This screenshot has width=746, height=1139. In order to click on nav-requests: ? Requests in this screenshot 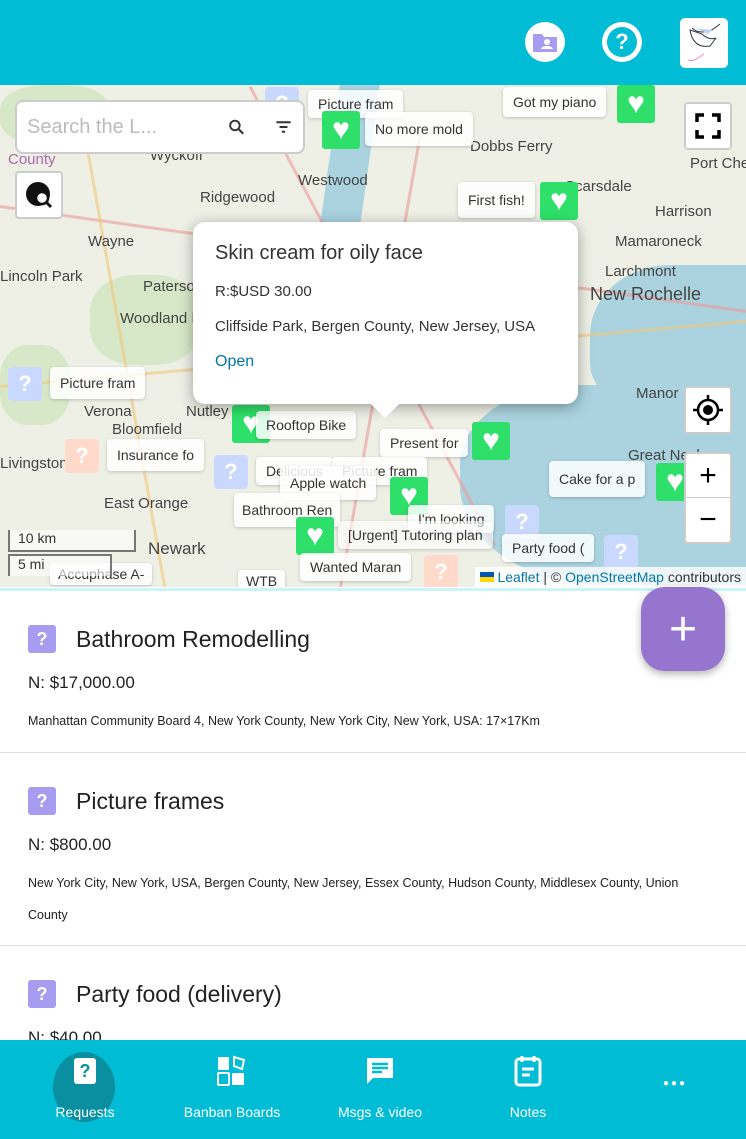, I will do `click(85, 1089)`.